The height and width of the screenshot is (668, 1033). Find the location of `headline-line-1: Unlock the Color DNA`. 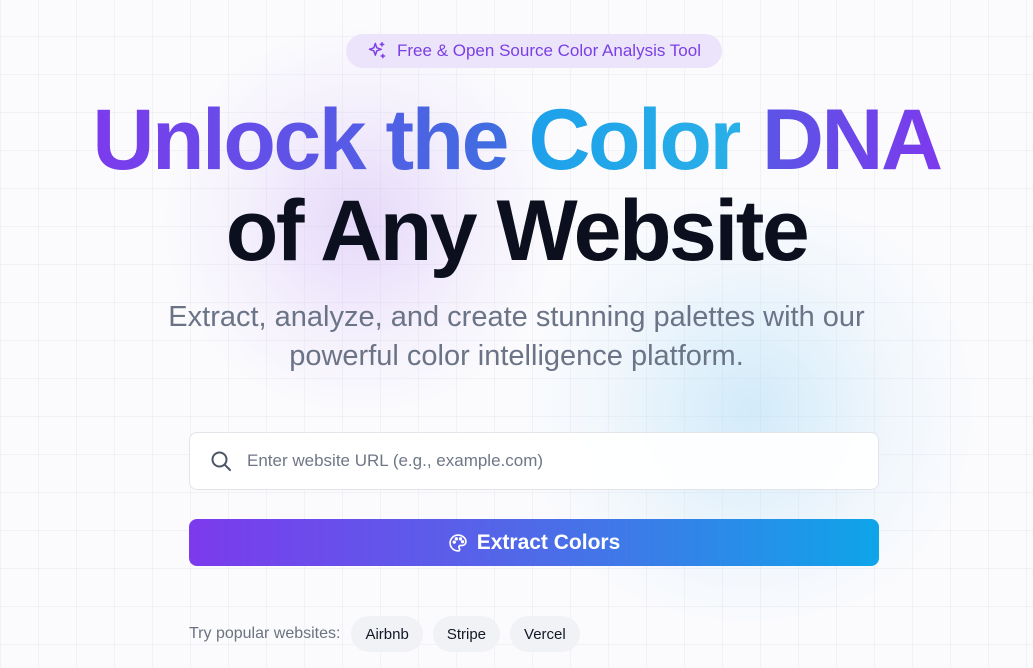

headline-line-1: Unlock the Color DNA is located at coordinates (516, 140).